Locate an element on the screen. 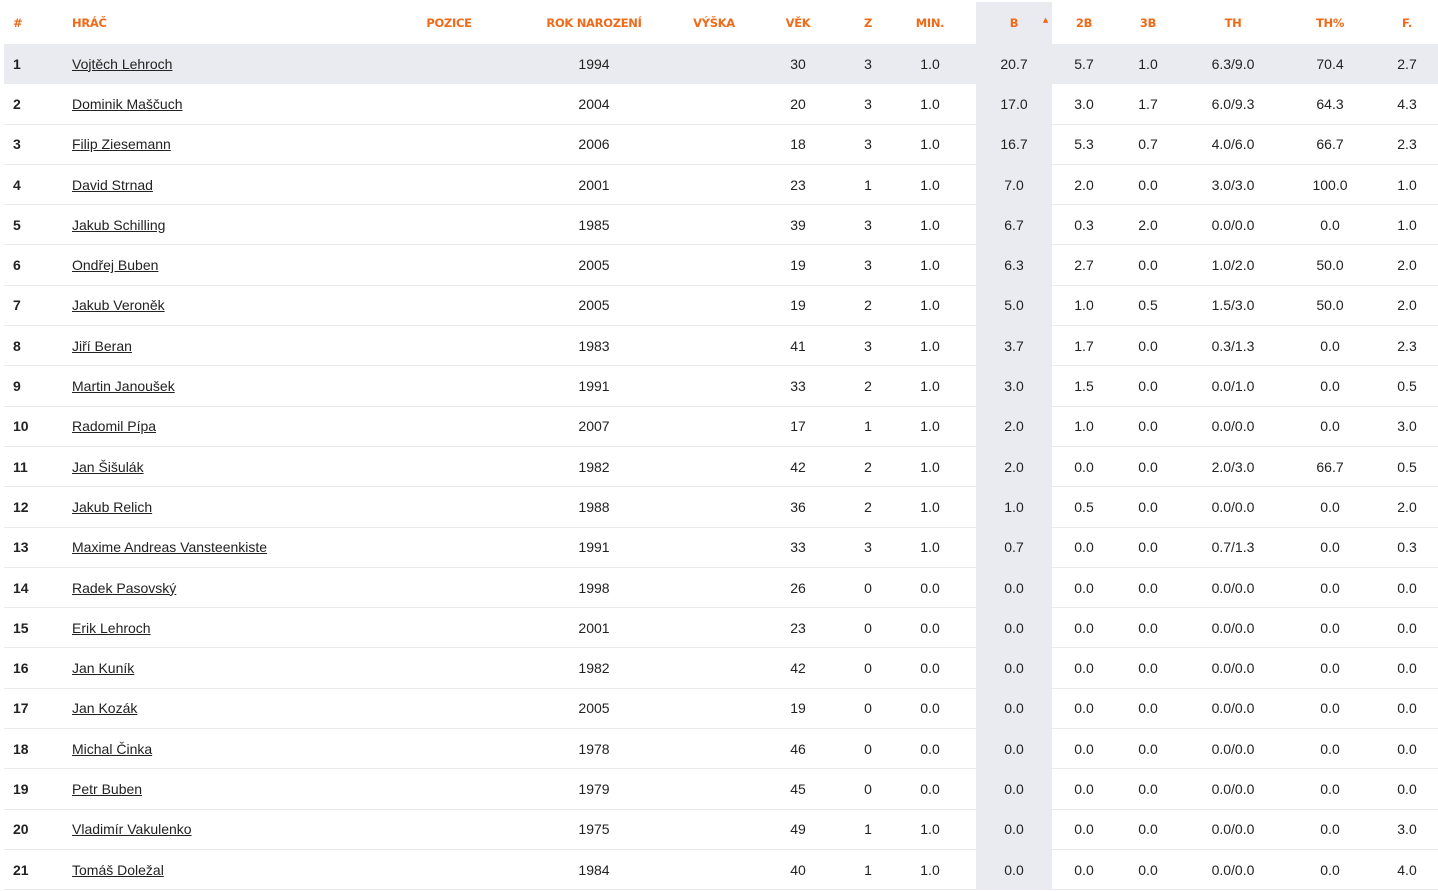 The image size is (1438, 891). header-rank: # is located at coordinates (38, 23).